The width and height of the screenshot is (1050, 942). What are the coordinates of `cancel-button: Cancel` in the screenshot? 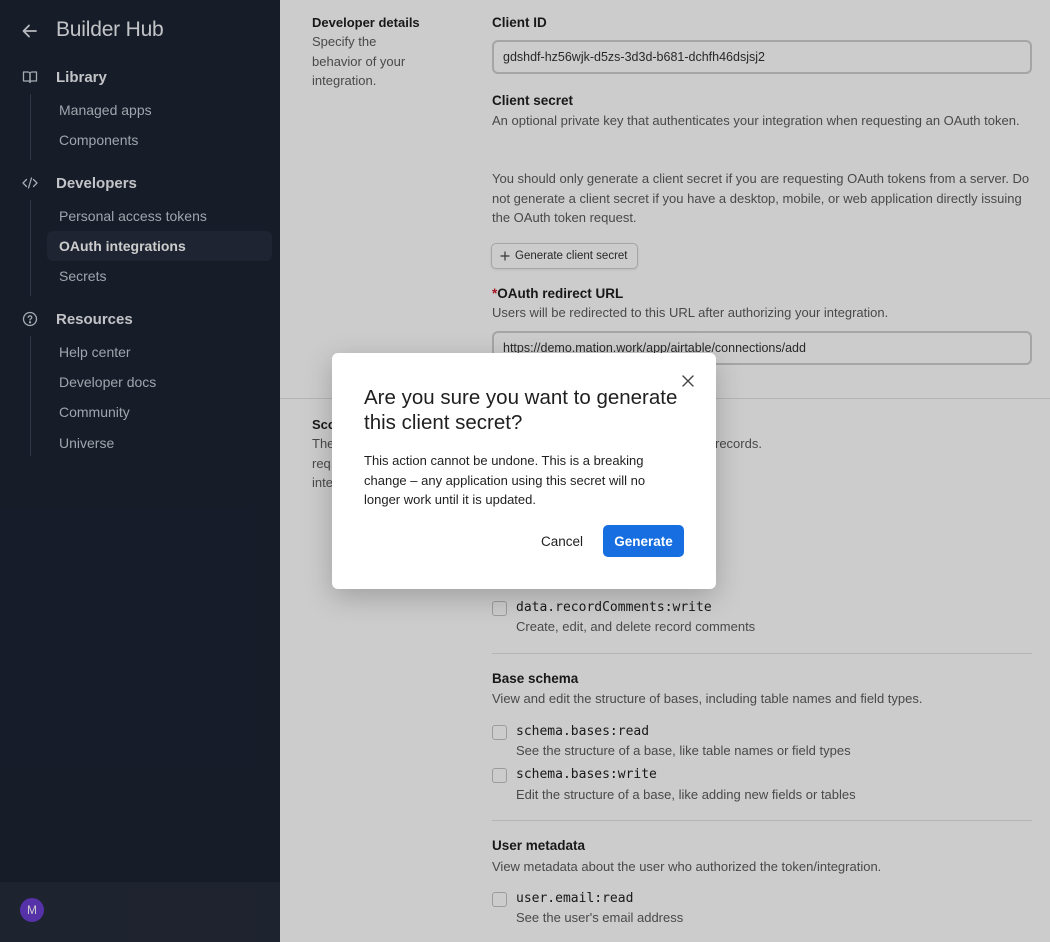 It's located at (562, 541).